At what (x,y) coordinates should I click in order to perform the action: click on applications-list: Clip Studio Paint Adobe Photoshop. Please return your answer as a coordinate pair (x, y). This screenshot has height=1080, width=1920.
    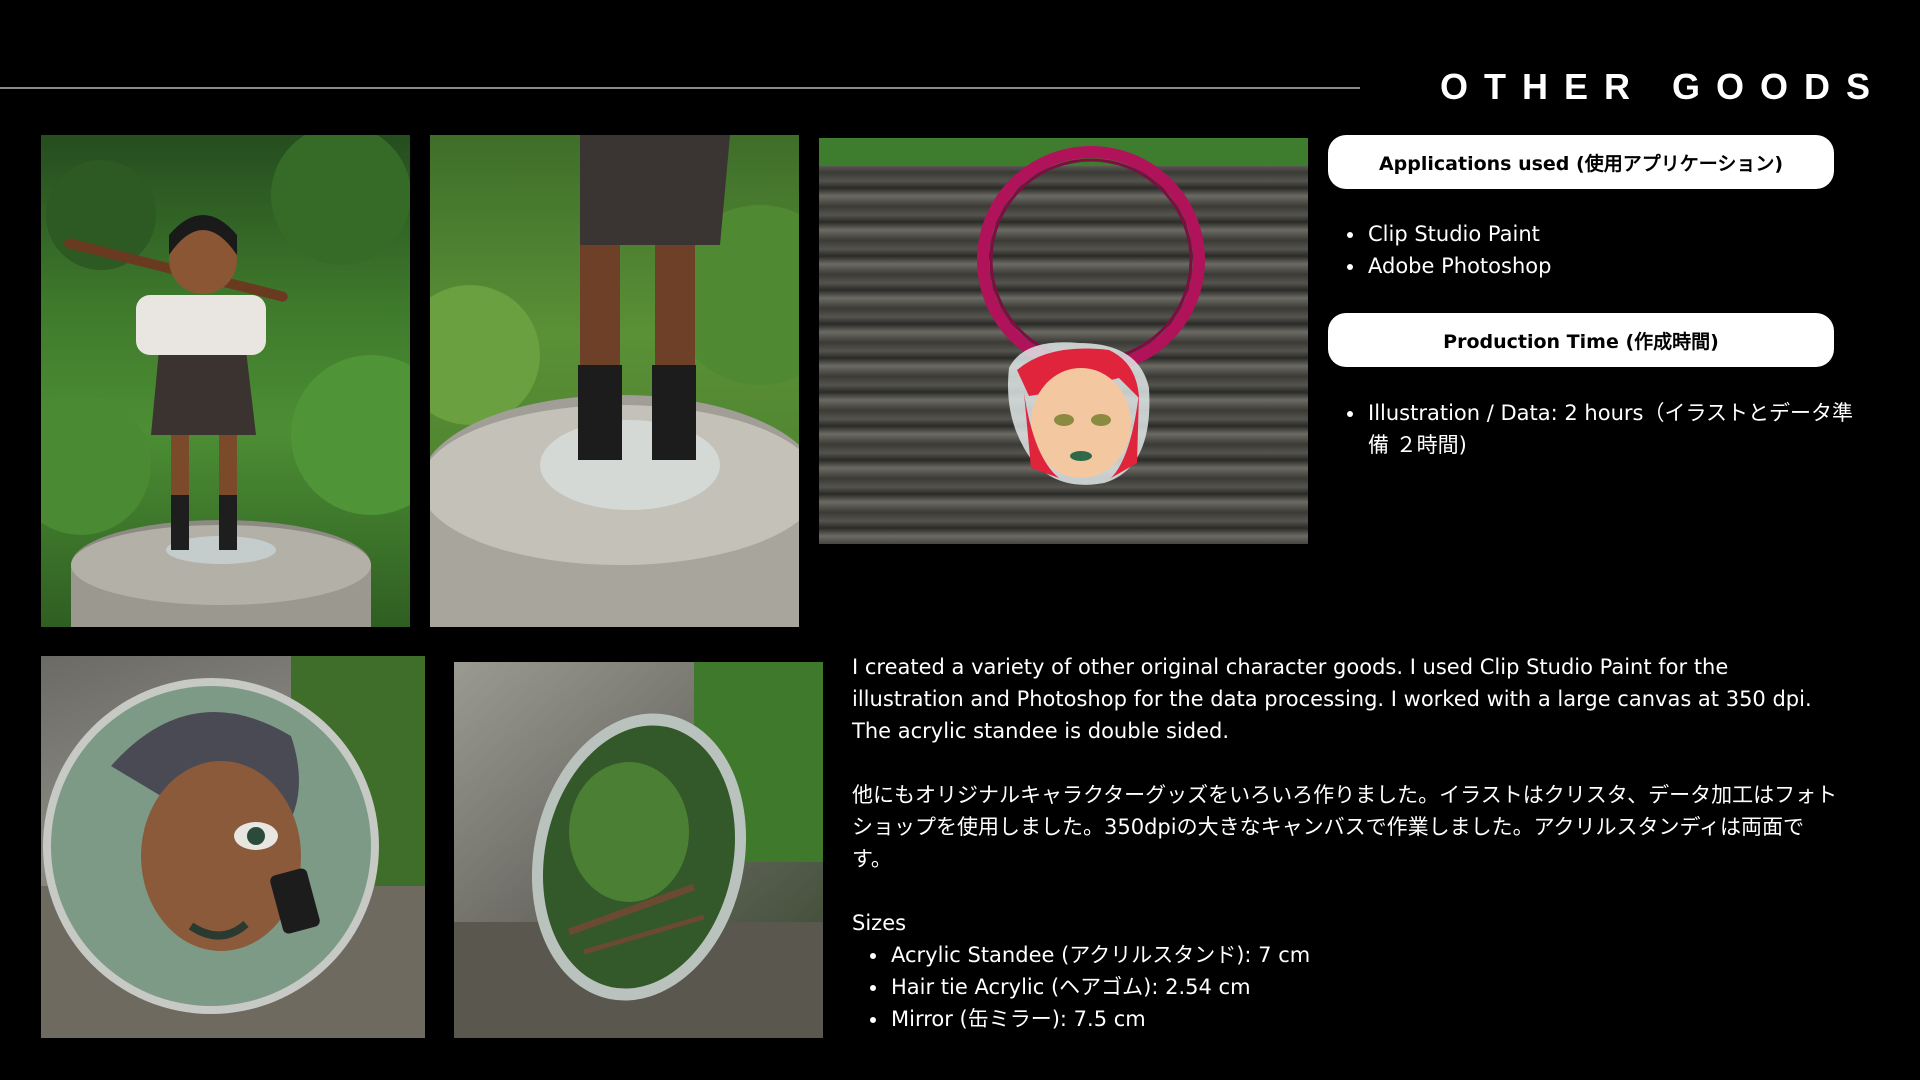
    Looking at the image, I should click on (1592, 250).